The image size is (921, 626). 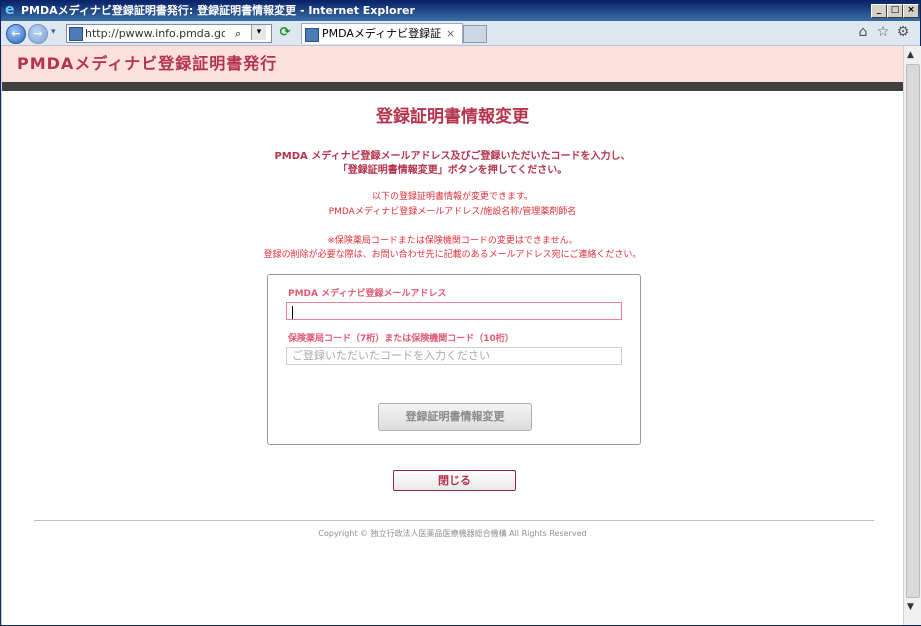 I want to click on scrollbar-thumb, so click(x=913, y=331).